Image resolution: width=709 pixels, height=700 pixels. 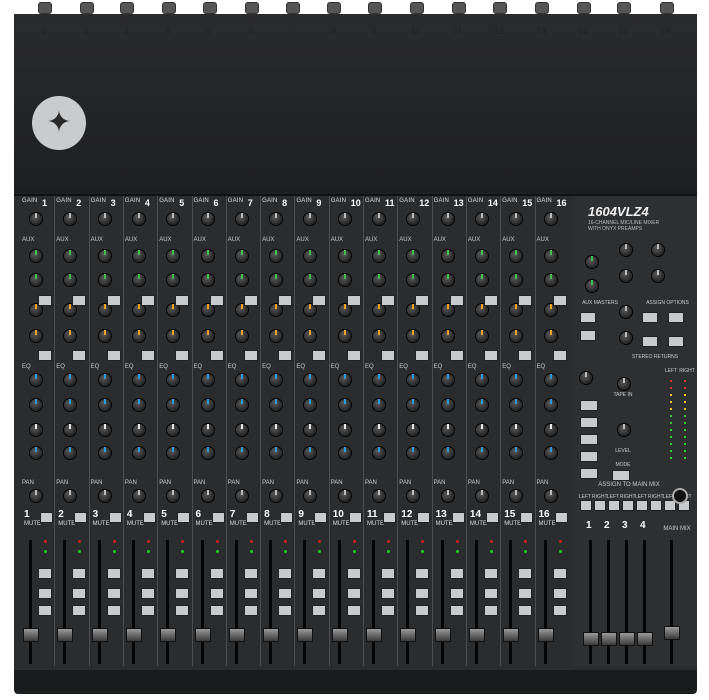 What do you see at coordinates (672, 633) in the screenshot?
I see `main-mix-fader` at bounding box center [672, 633].